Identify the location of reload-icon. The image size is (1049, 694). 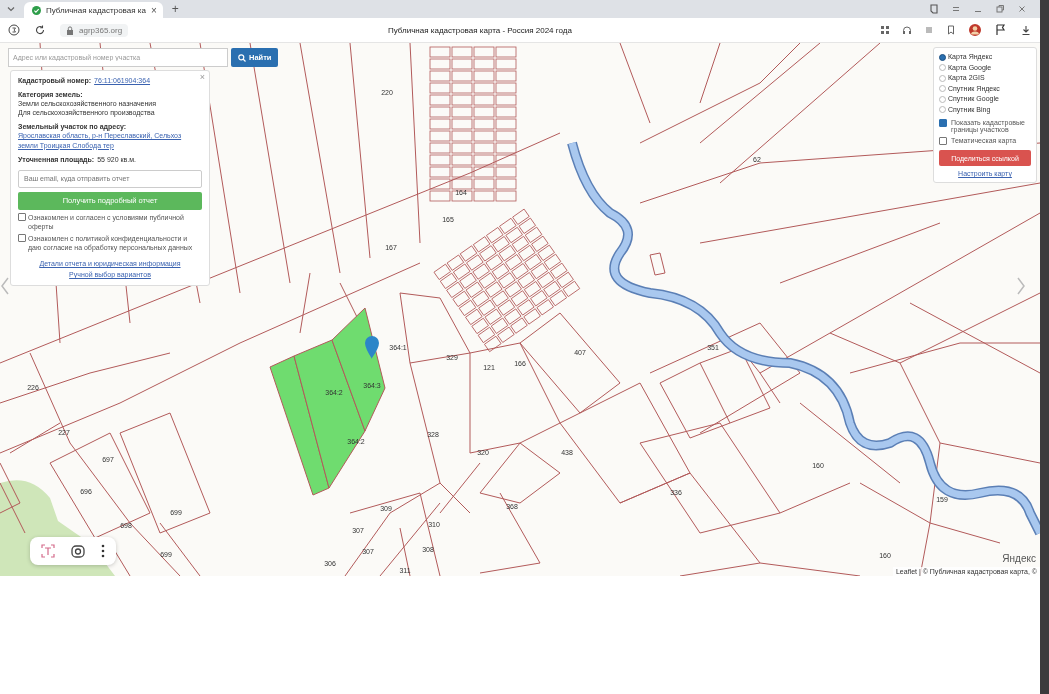
(40, 30).